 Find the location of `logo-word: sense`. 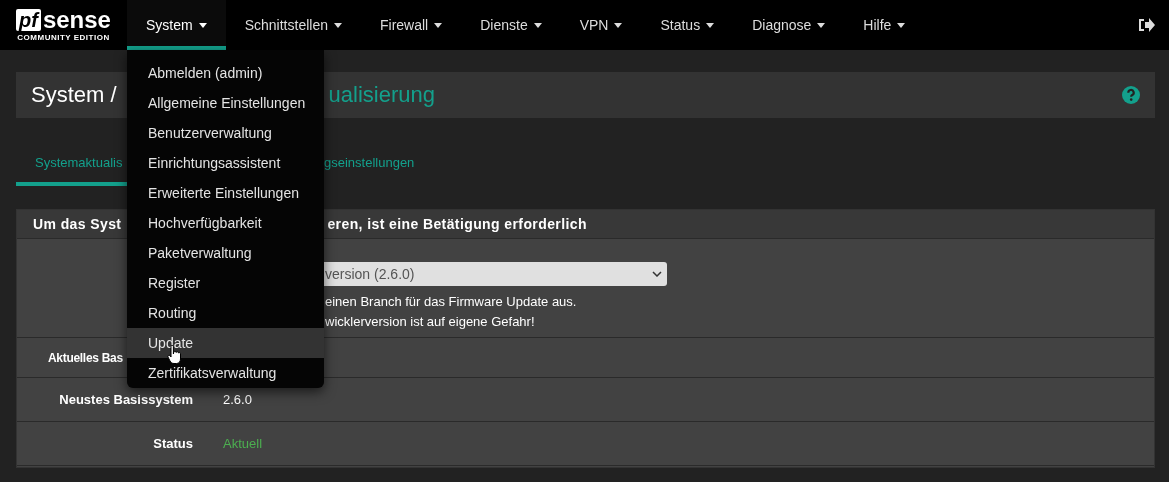

logo-word: sense is located at coordinates (76, 19).